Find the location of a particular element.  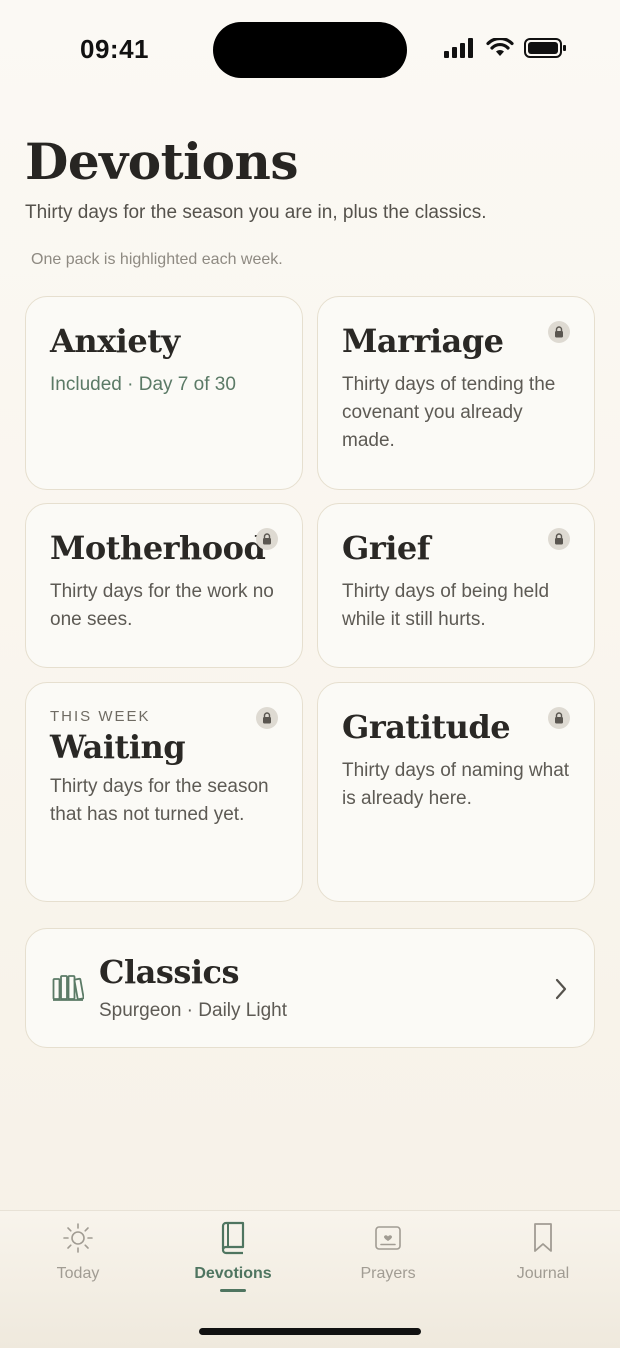

wifi-icon is located at coordinates (500, 47).